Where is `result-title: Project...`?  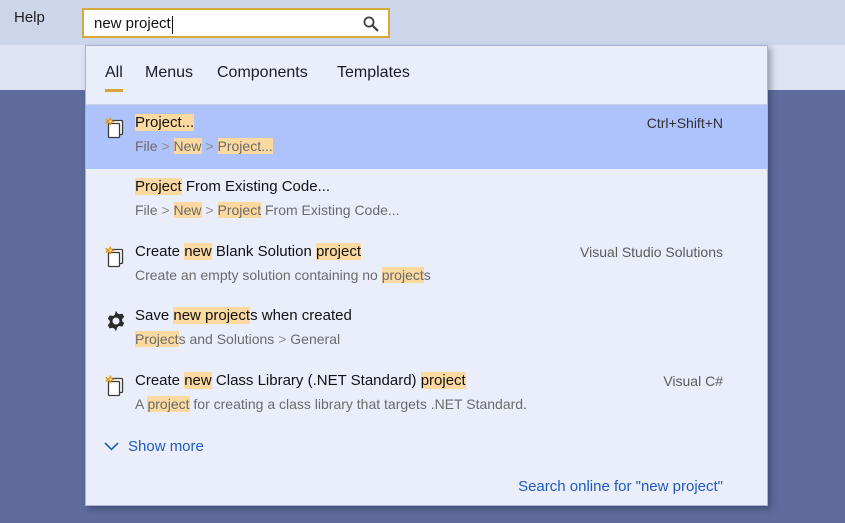 result-title: Project... is located at coordinates (165, 122).